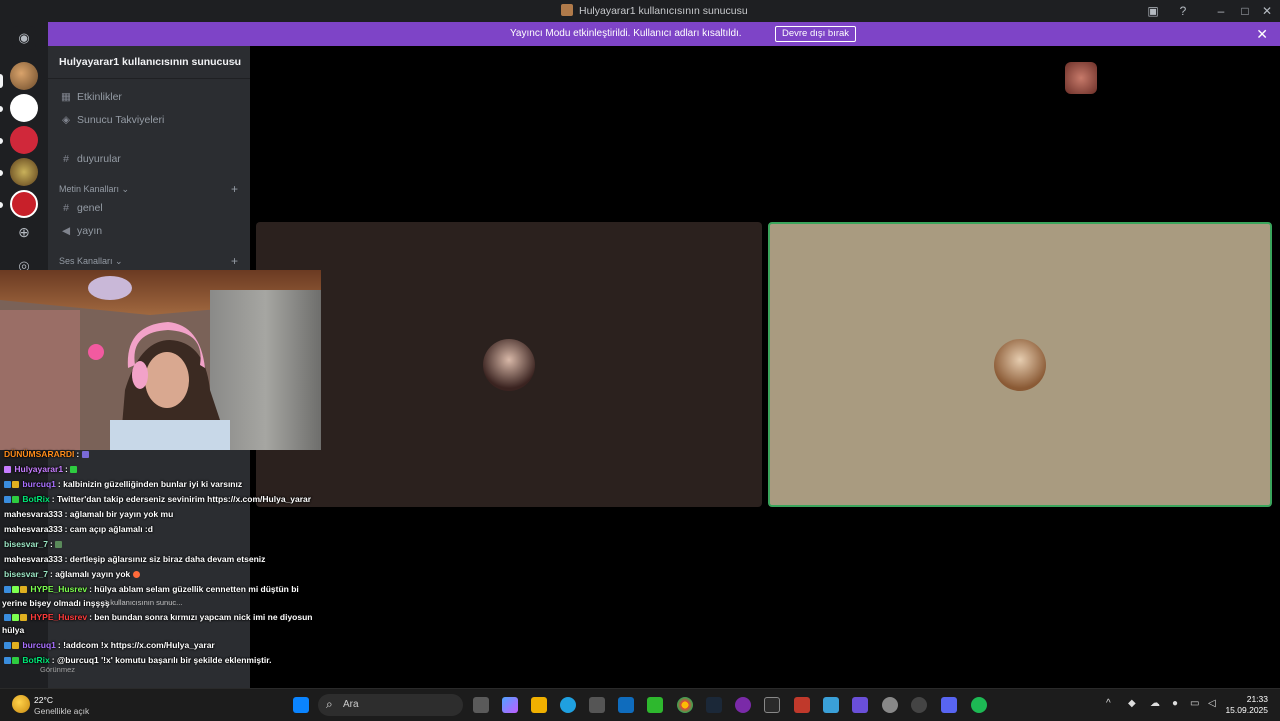 The height and width of the screenshot is (721, 1280). What do you see at coordinates (24, 76) in the screenshot?
I see `server-avatar-current` at bounding box center [24, 76].